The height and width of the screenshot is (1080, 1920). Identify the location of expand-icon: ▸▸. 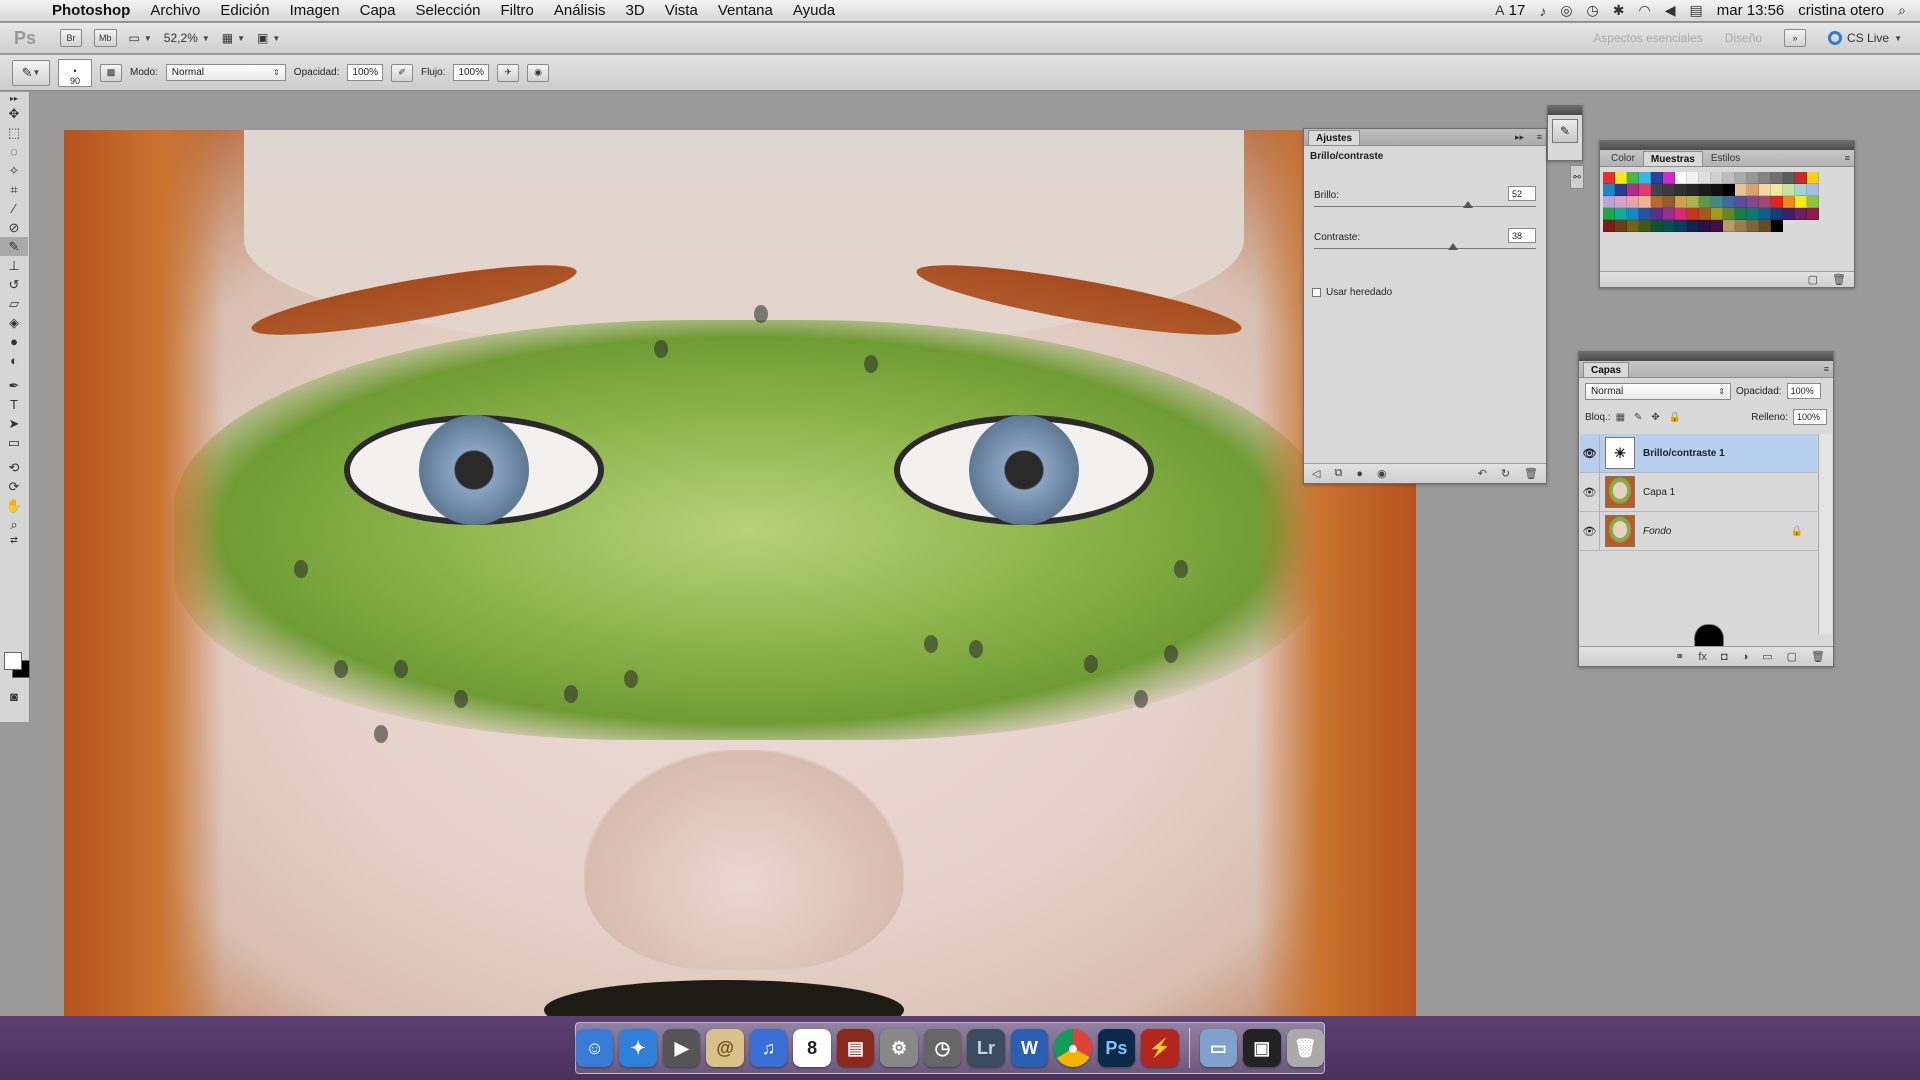
(1519, 137).